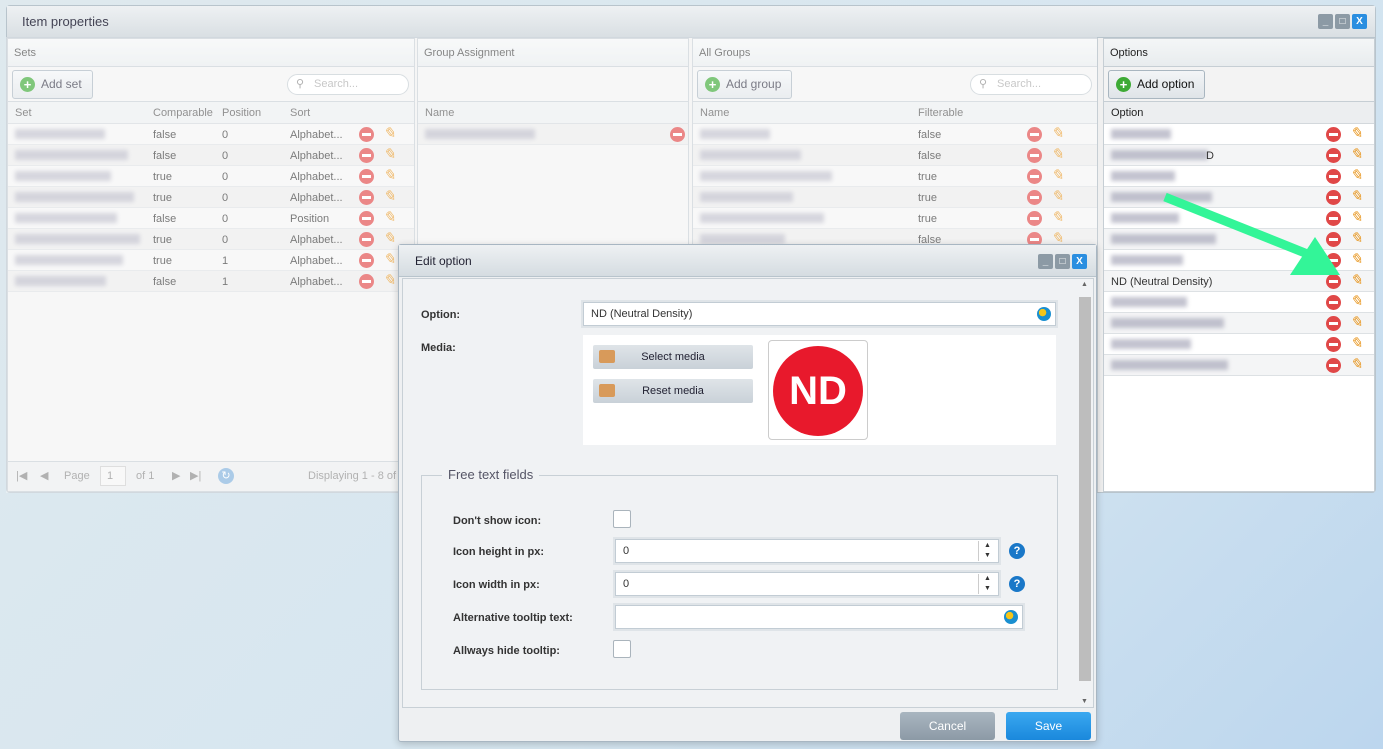 Image resolution: width=1383 pixels, height=749 pixels. What do you see at coordinates (673, 391) in the screenshot?
I see `reset-media-button: Reset media` at bounding box center [673, 391].